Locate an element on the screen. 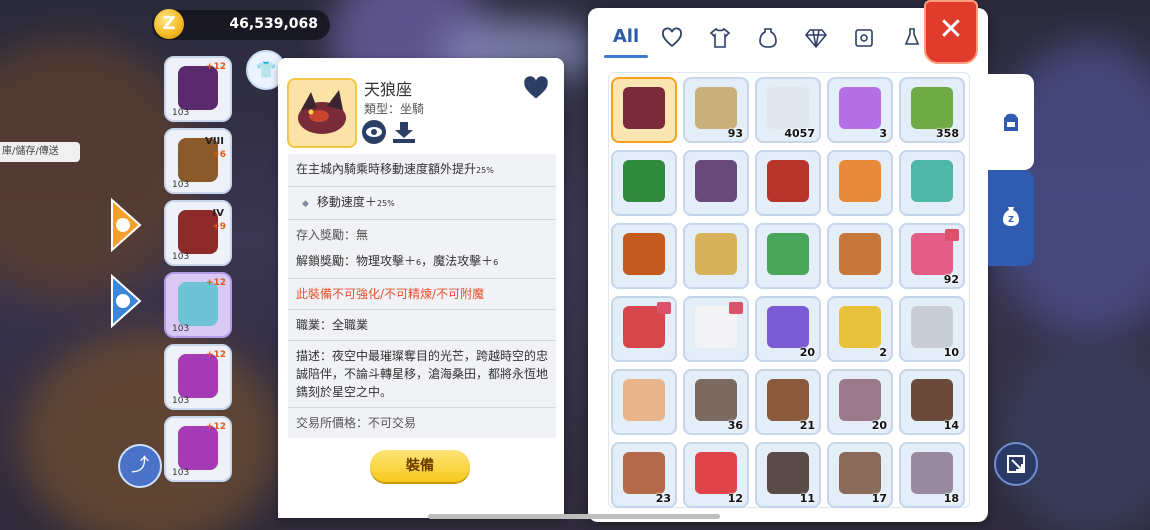  inventory-item: 11 is located at coordinates (788, 475).